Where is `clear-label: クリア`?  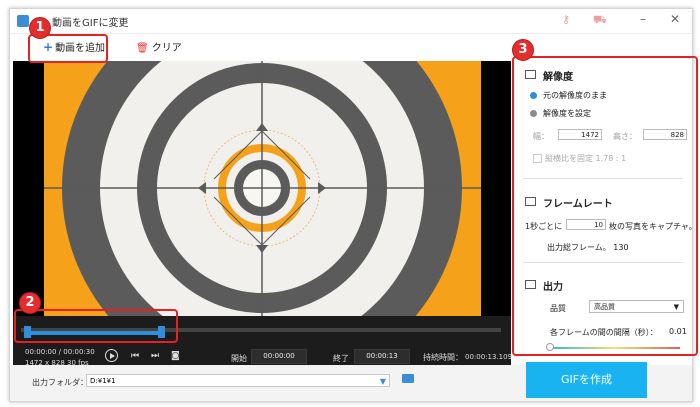 clear-label: クリア is located at coordinates (166, 48).